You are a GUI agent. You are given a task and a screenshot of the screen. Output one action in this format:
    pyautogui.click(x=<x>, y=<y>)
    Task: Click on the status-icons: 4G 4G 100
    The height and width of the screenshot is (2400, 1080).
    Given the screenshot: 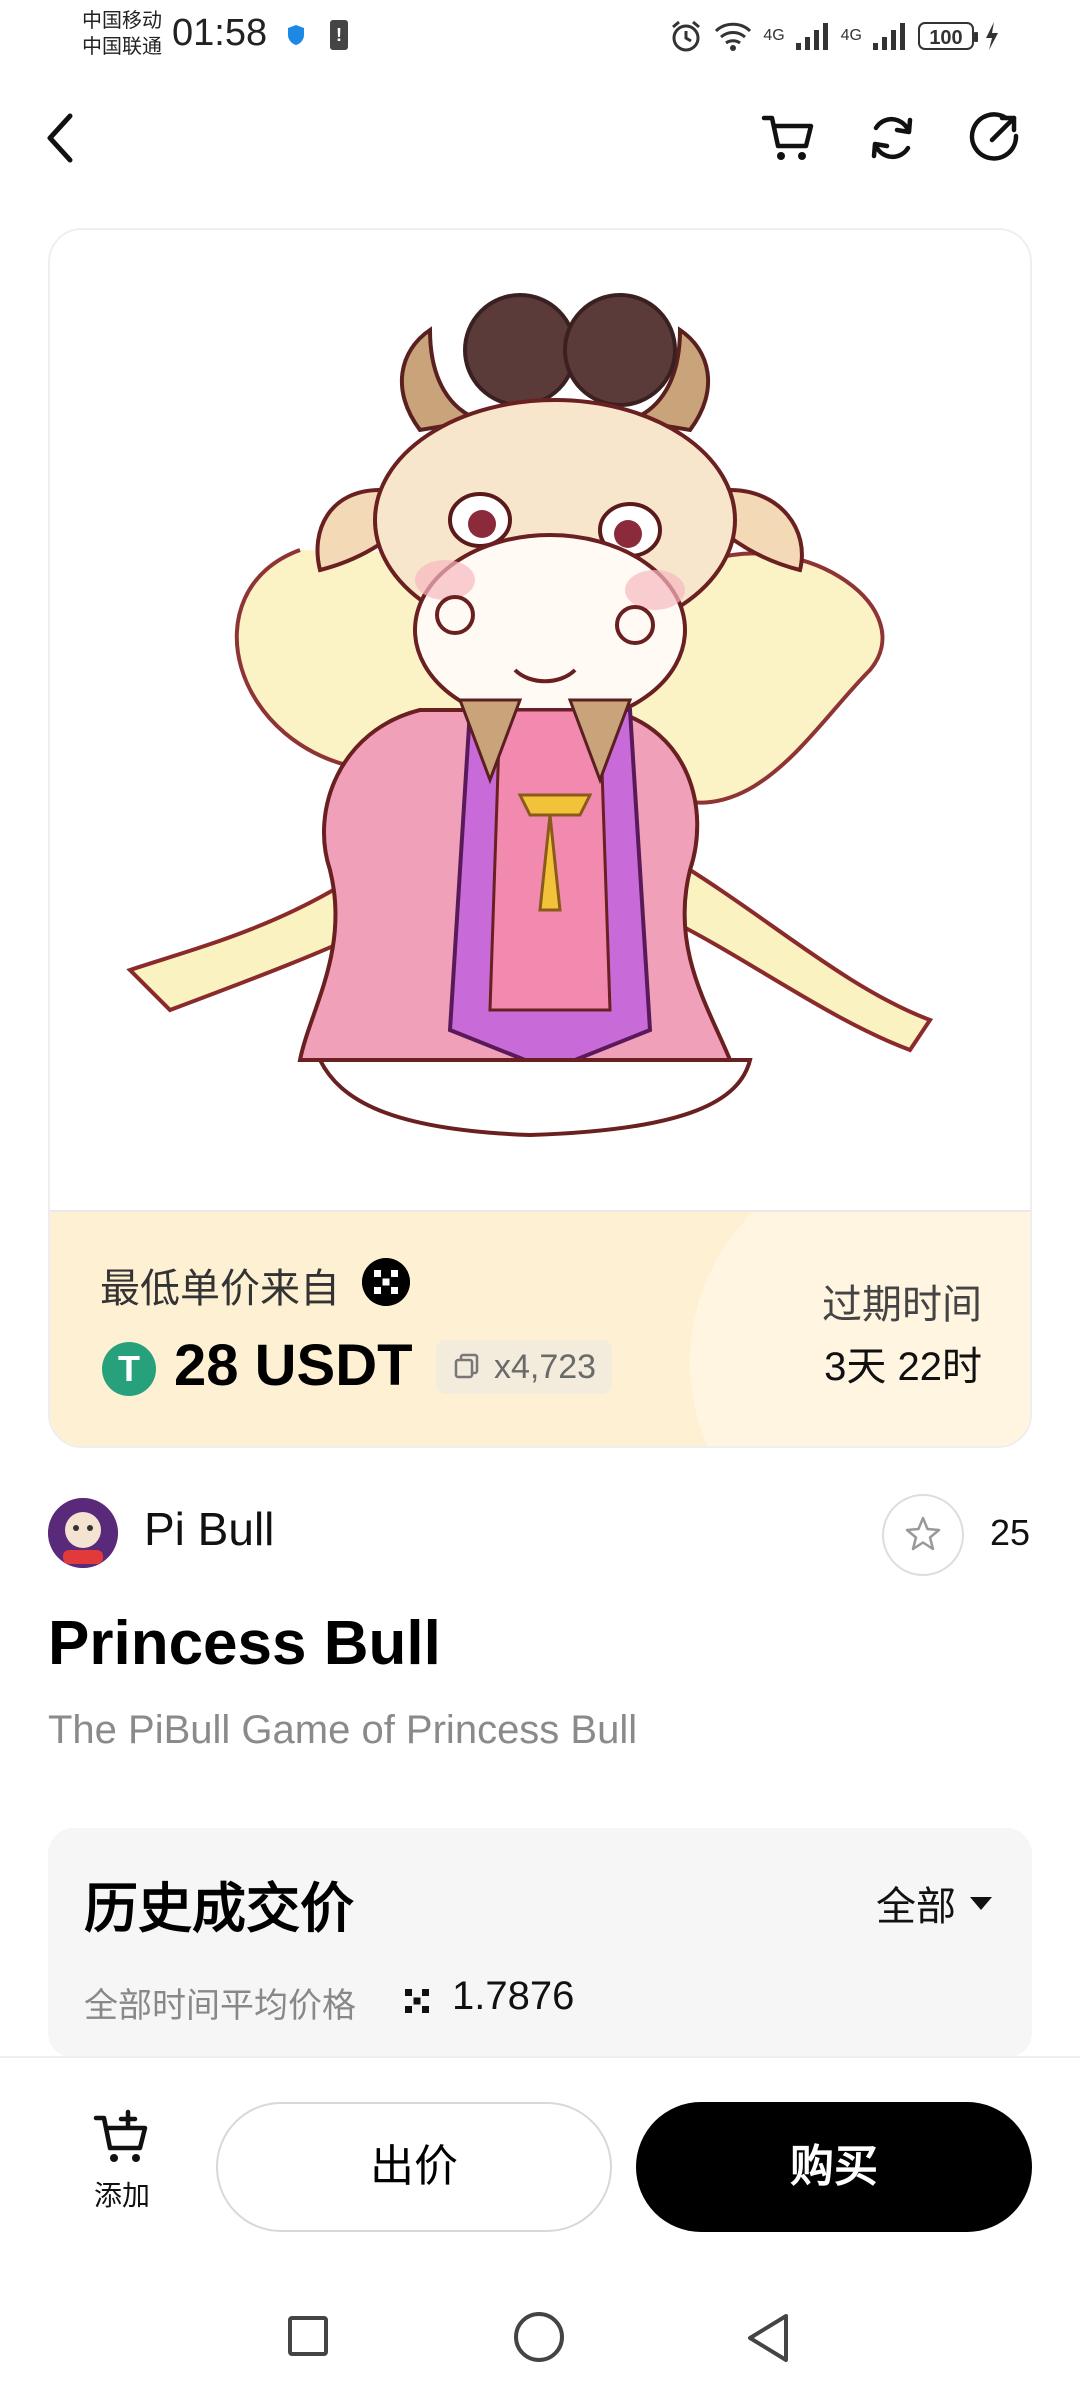 What is the action you would take?
    pyautogui.click(x=834, y=36)
    